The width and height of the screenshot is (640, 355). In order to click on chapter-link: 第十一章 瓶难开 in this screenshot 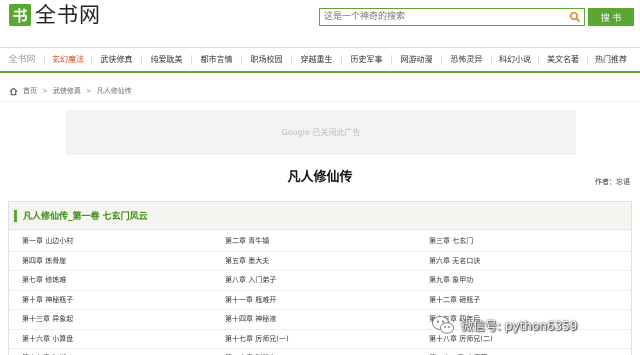, I will do `click(250, 300)`.